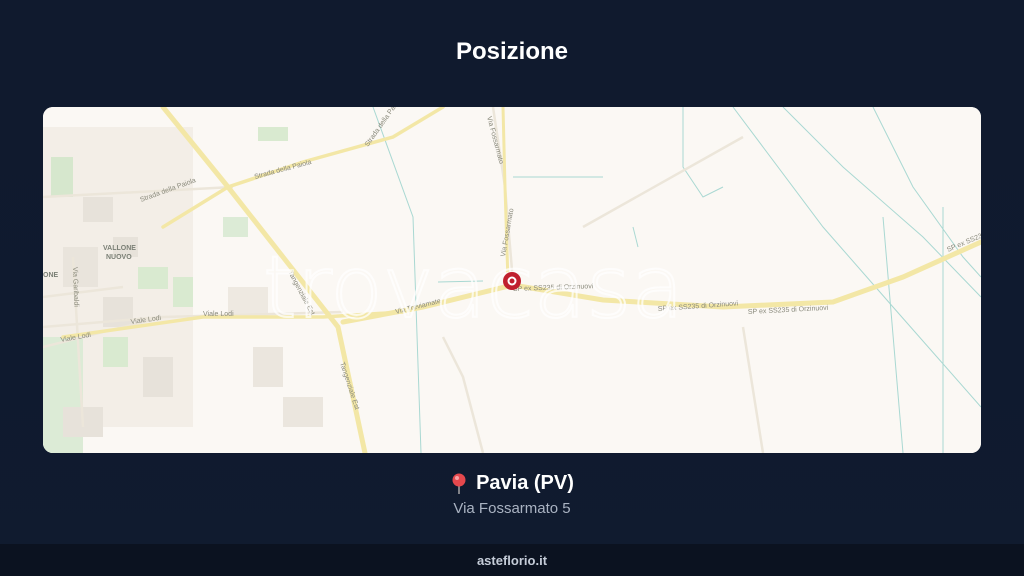  Describe the element at coordinates (525, 483) in the screenshot. I see `location-city: Pavia (PV)` at that location.